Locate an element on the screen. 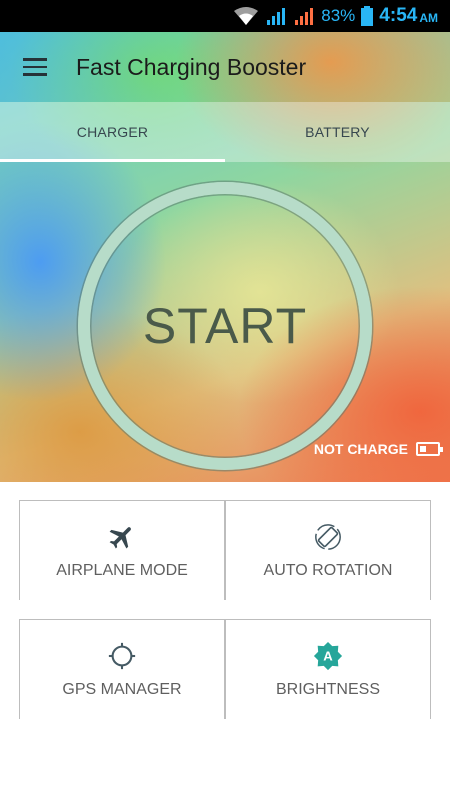  hamburger-menu-icon is located at coordinates (35, 67).